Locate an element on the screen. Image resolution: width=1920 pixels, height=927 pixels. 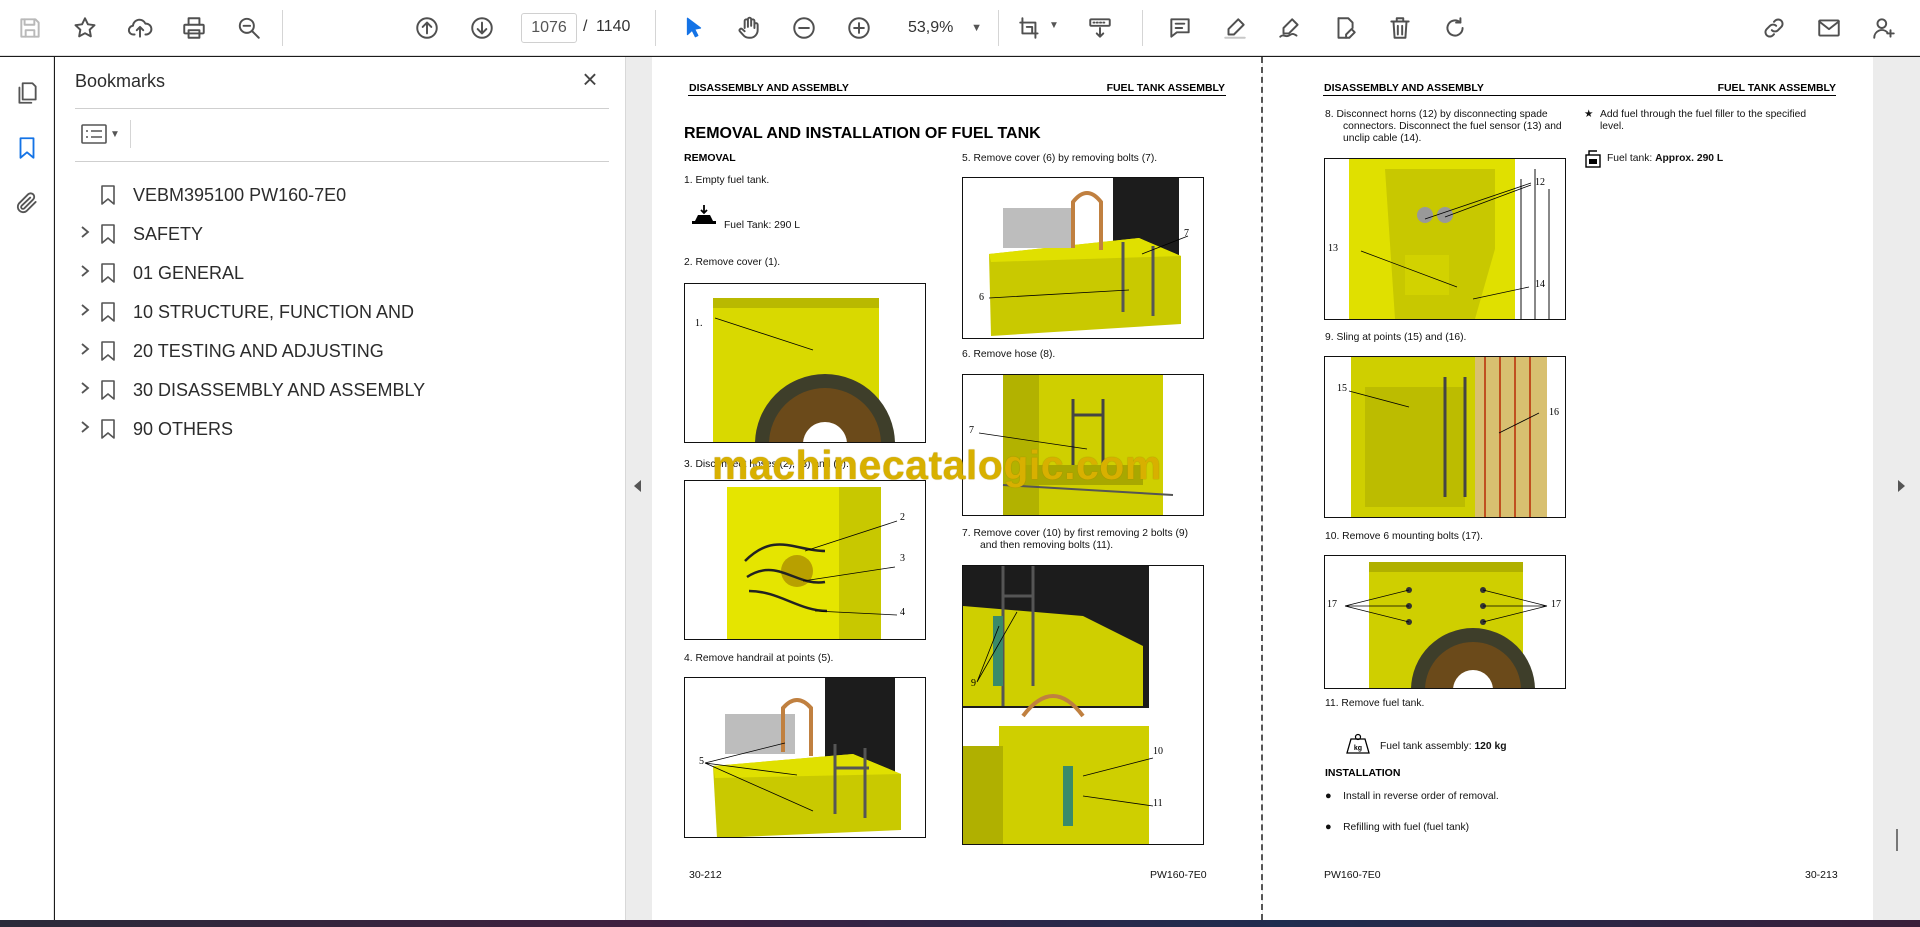
watermark-text: machinecatalogic.com is located at coordinates (937, 465).